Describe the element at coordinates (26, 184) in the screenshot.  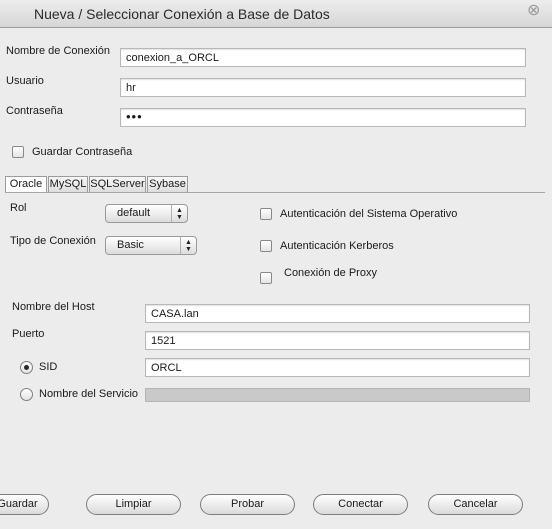
I see `tab-oracle: Oracle` at that location.